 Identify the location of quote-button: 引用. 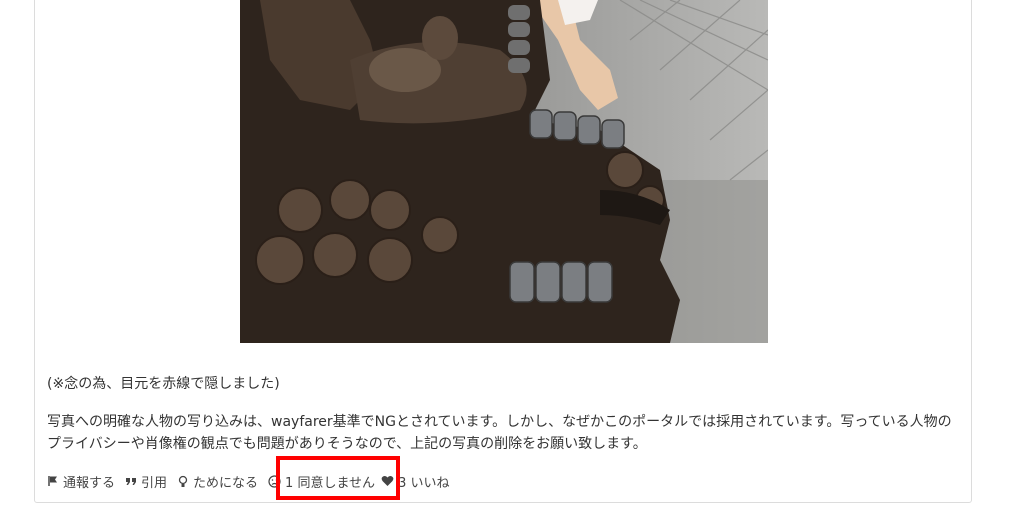
(146, 481).